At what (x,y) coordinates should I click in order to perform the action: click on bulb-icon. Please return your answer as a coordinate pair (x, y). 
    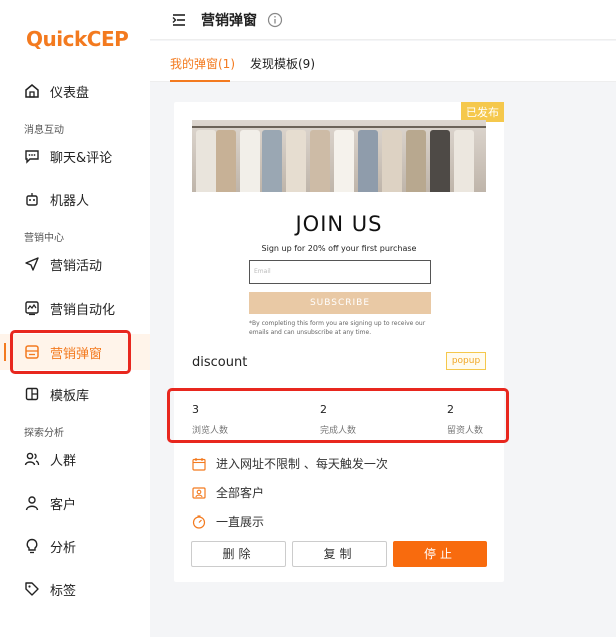
    Looking at the image, I should click on (32, 546).